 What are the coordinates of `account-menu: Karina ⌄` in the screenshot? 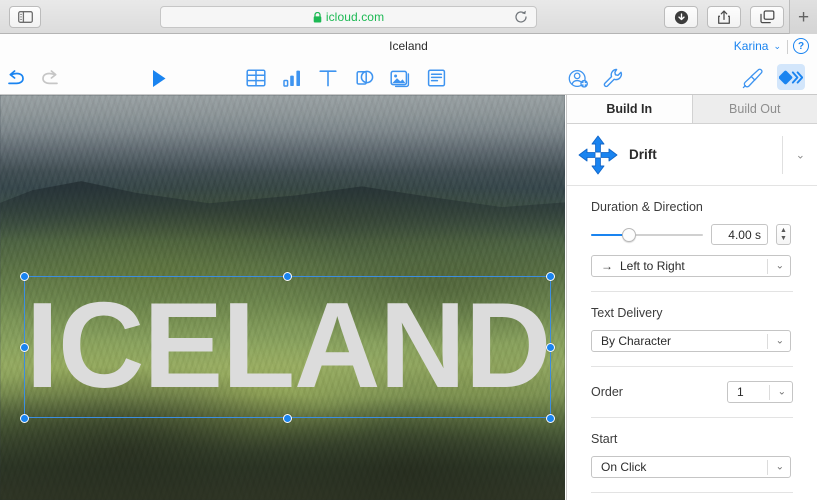 It's located at (757, 46).